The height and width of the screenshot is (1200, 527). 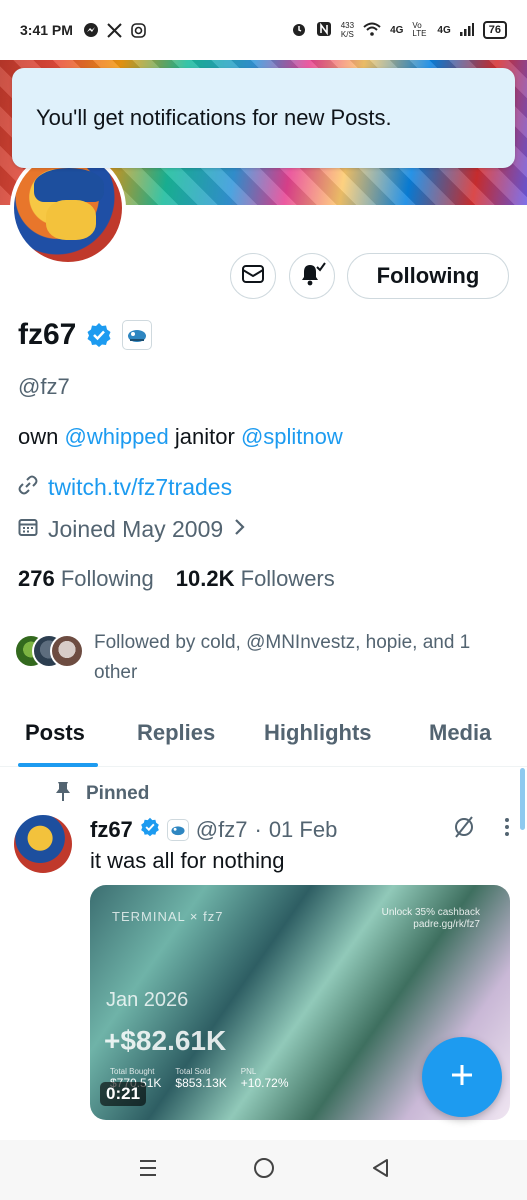 What do you see at coordinates (464, 830) in the screenshot?
I see `mute-icon` at bounding box center [464, 830].